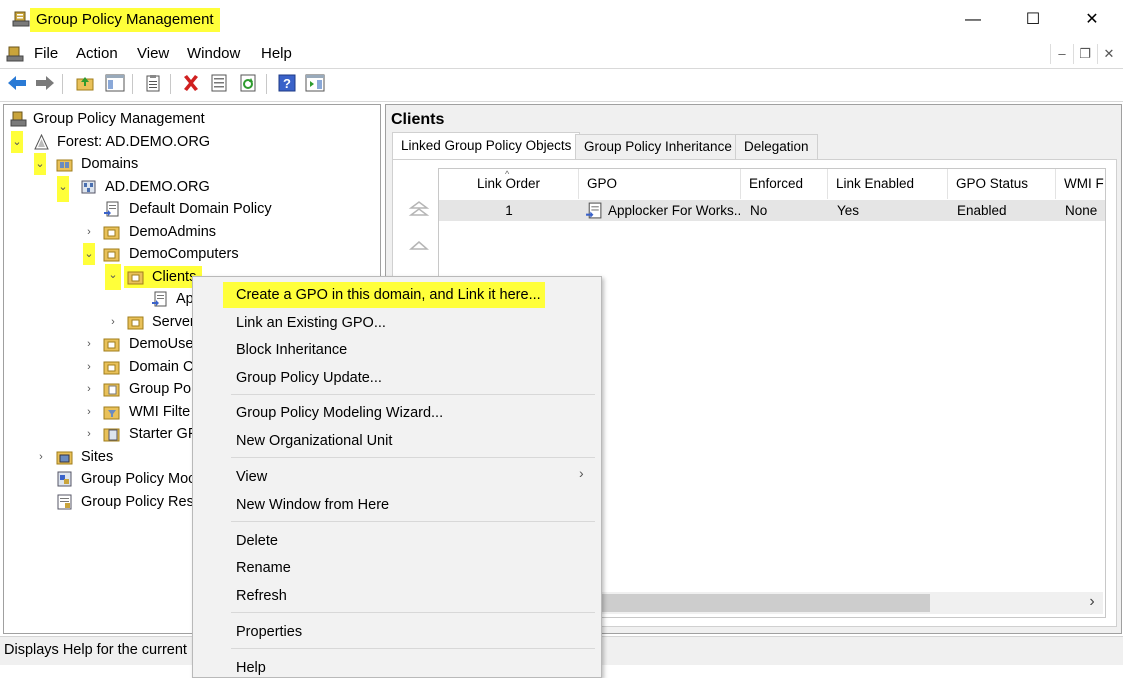  I want to click on forward-button, so click(45, 83).